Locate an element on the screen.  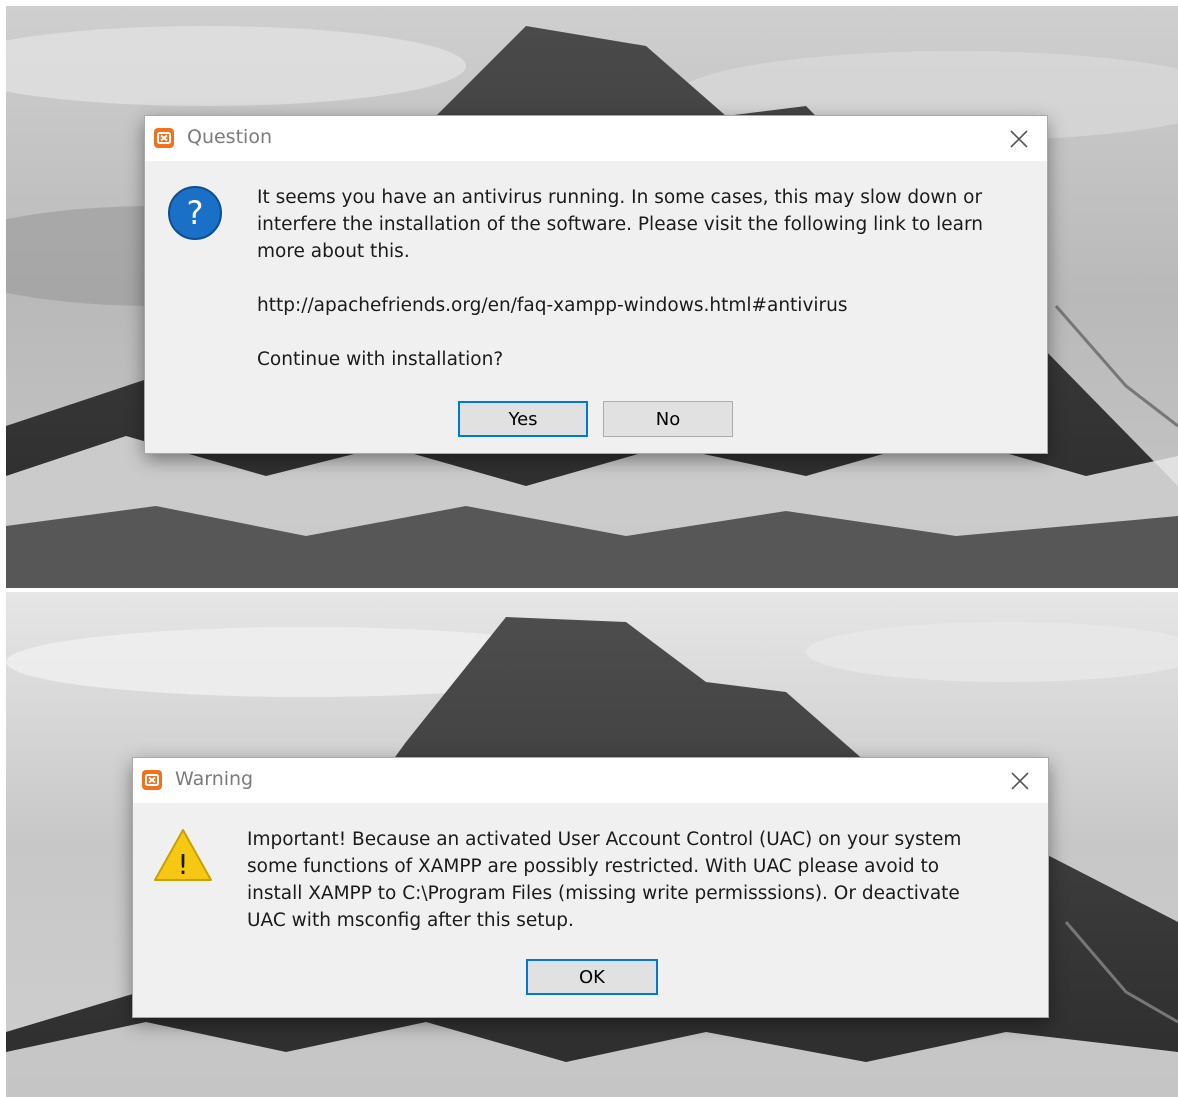
ok-button: OK is located at coordinates (592, 977).